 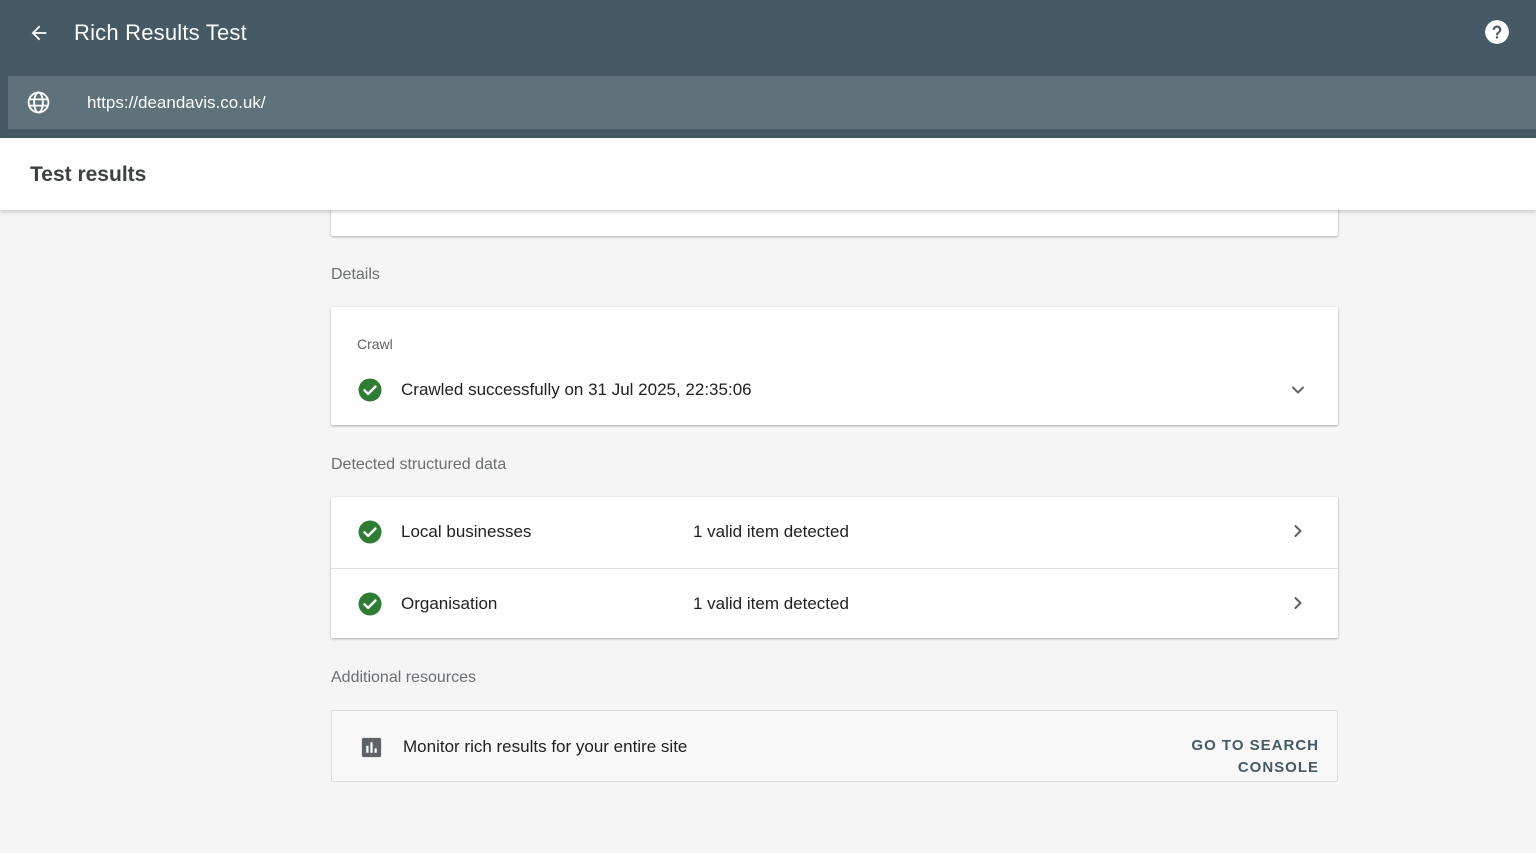 What do you see at coordinates (355, 274) in the screenshot?
I see `details-section-label: Details` at bounding box center [355, 274].